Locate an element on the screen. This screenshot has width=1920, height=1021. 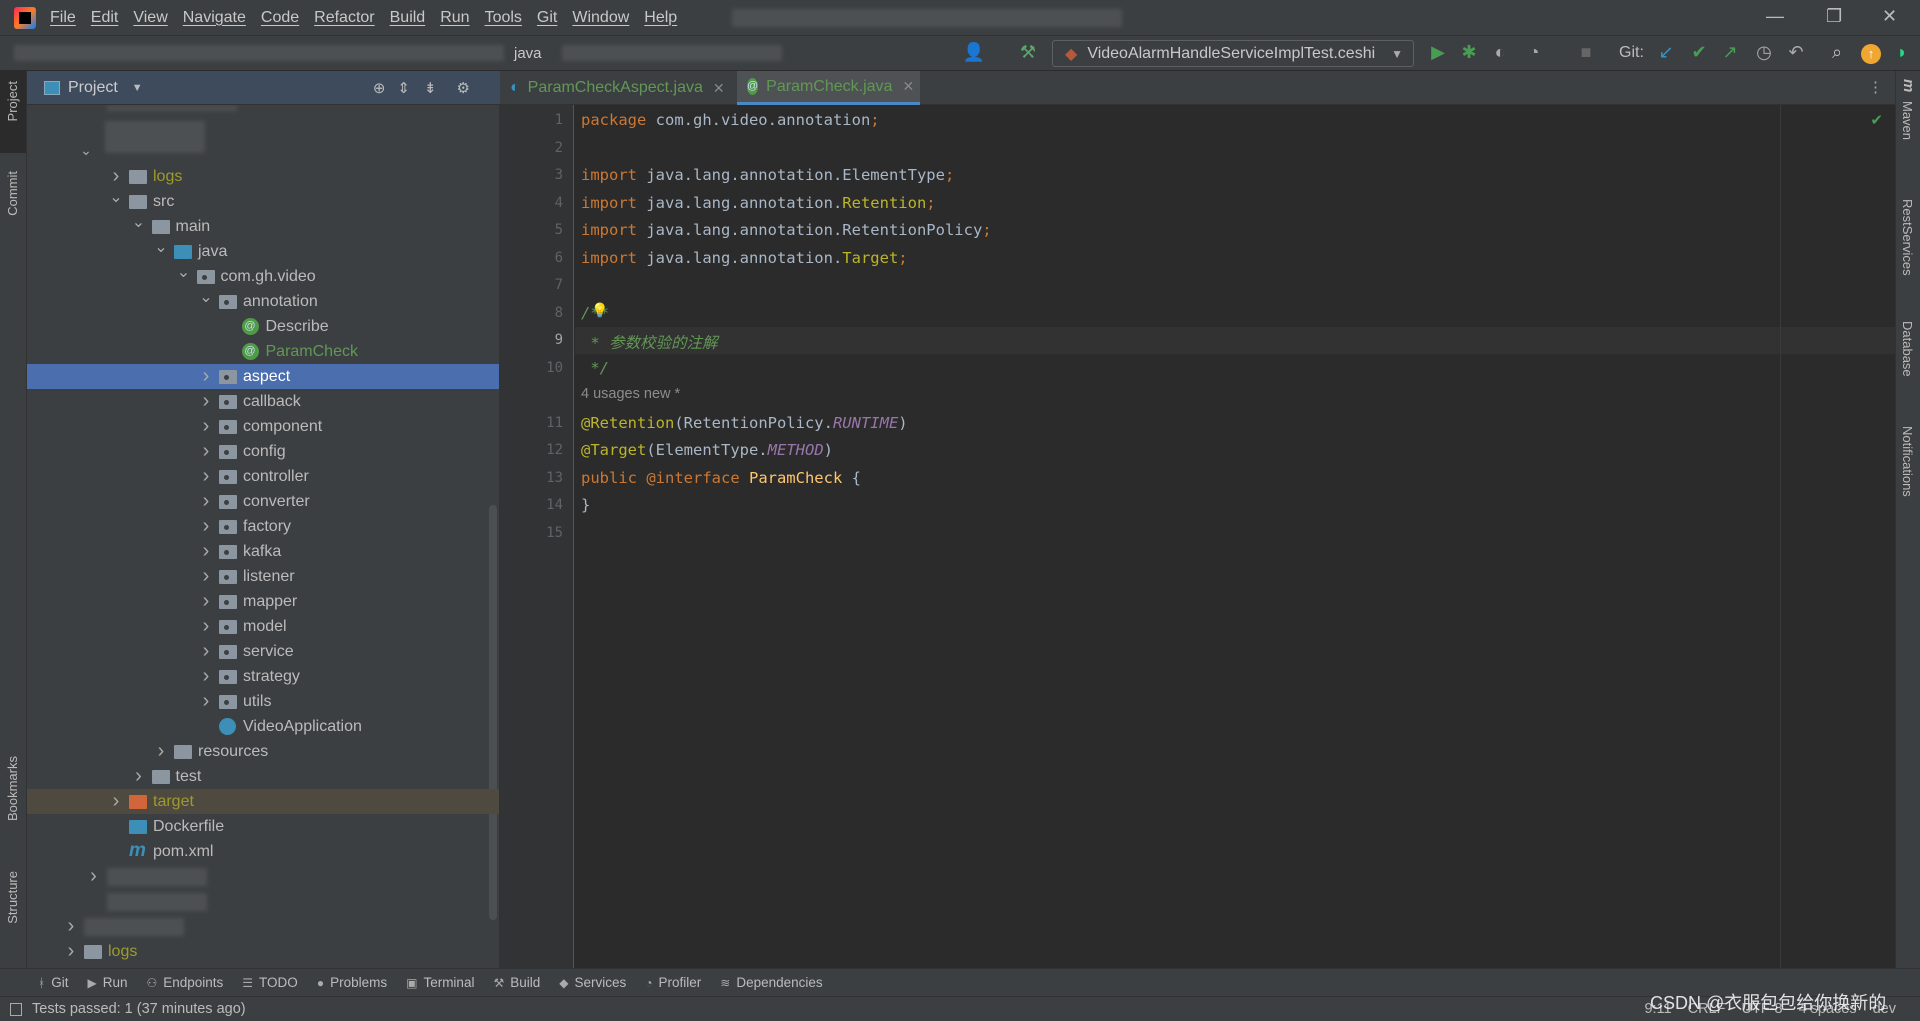
status-message: Tests passed: 1 (37 minutes ago) is located at coordinates (139, 1009).